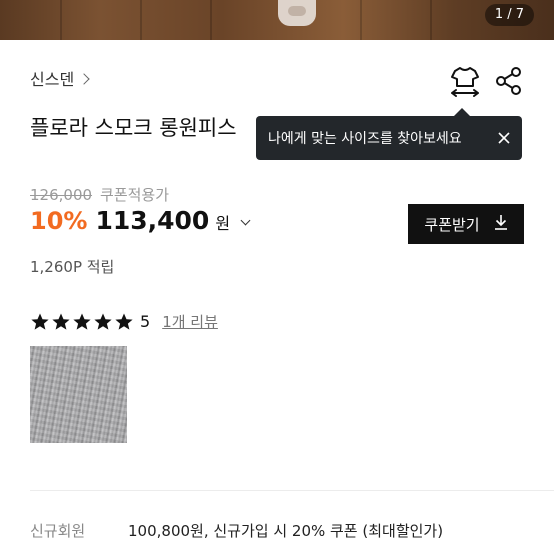  I want to click on size-guide-icon, so click(465, 81).